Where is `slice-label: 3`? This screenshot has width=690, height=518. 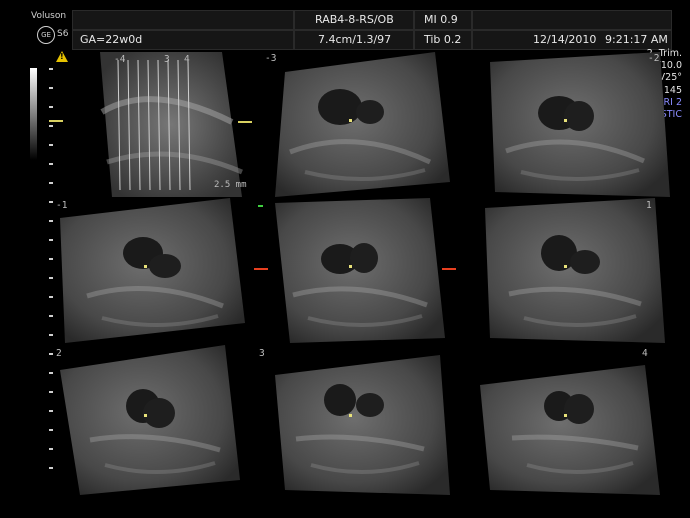 slice-label: 3 is located at coordinates (262, 353).